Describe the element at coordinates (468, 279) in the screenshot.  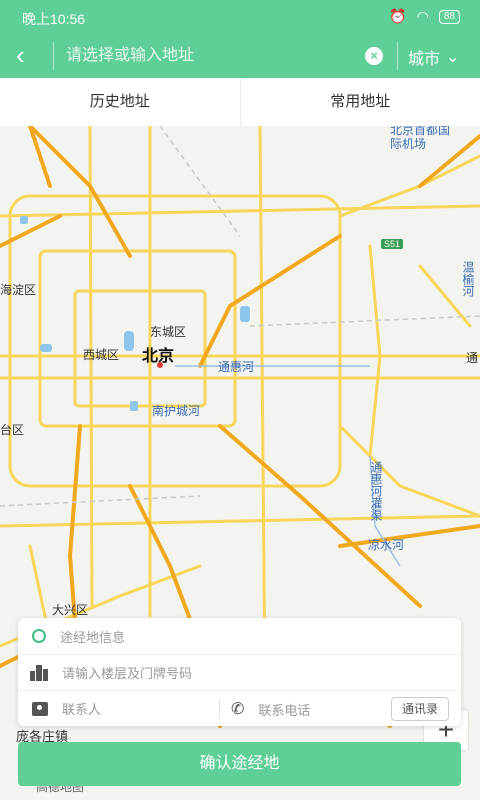
I see `map-label-wenyu: 温榆河` at that location.